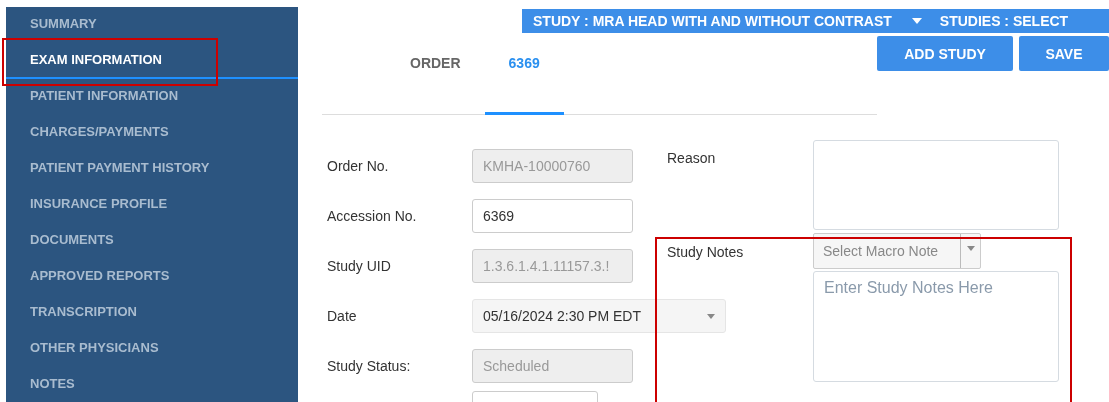 This screenshot has height=402, width=1109. I want to click on field-label: Study Status:, so click(369, 366).